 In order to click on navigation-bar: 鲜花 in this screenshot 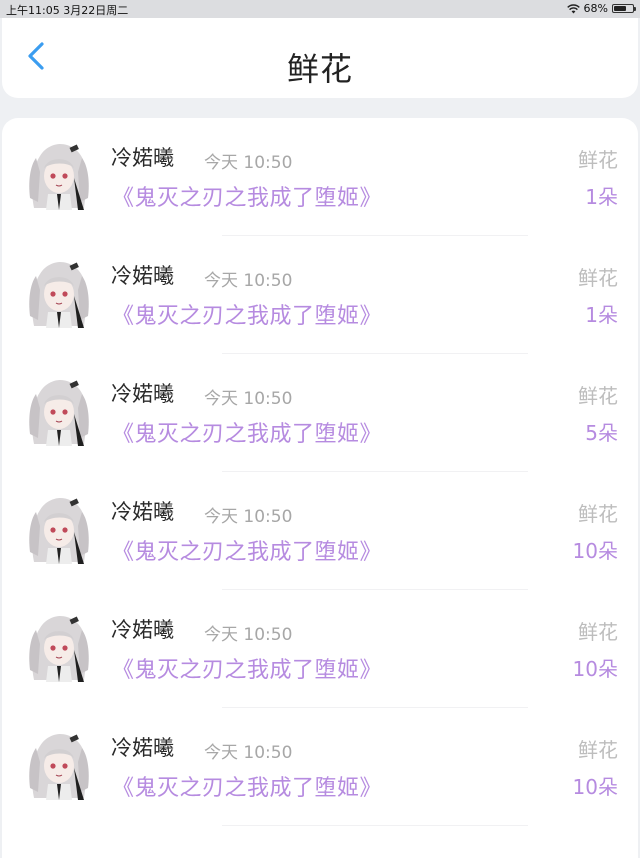, I will do `click(320, 58)`.